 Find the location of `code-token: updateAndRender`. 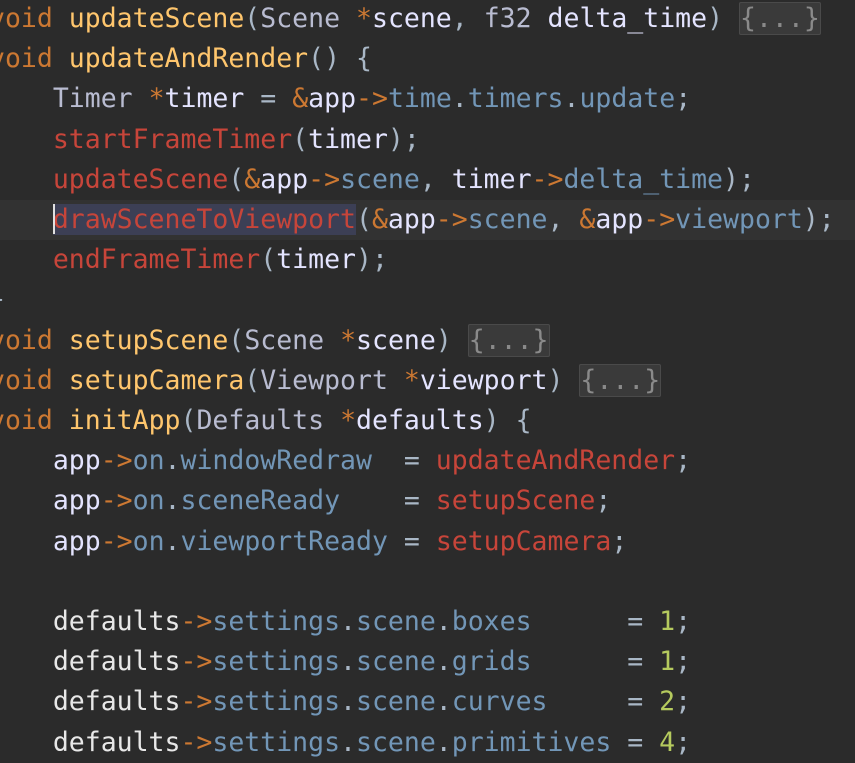

code-token: updateAndRender is located at coordinates (555, 461).